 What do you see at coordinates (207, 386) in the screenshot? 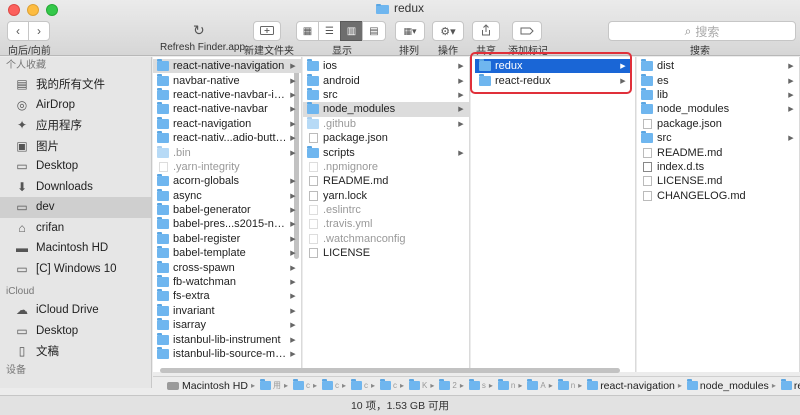
I see `path-segment-root: Macintosh HD` at bounding box center [207, 386].